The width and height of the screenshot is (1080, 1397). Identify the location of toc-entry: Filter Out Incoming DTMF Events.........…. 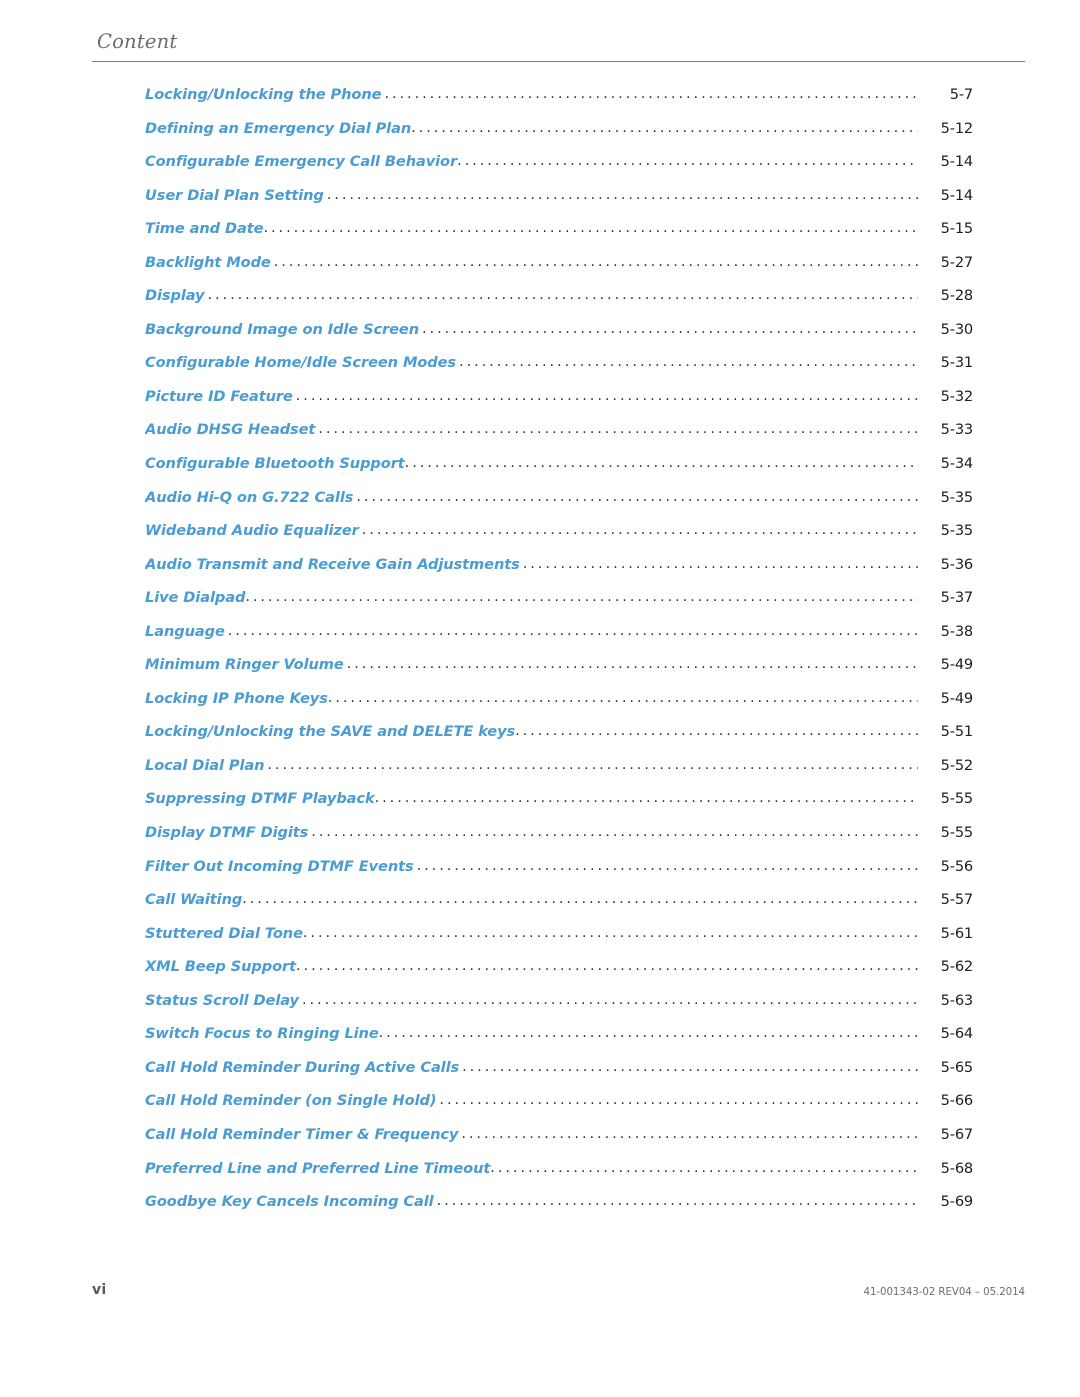
(559, 877).